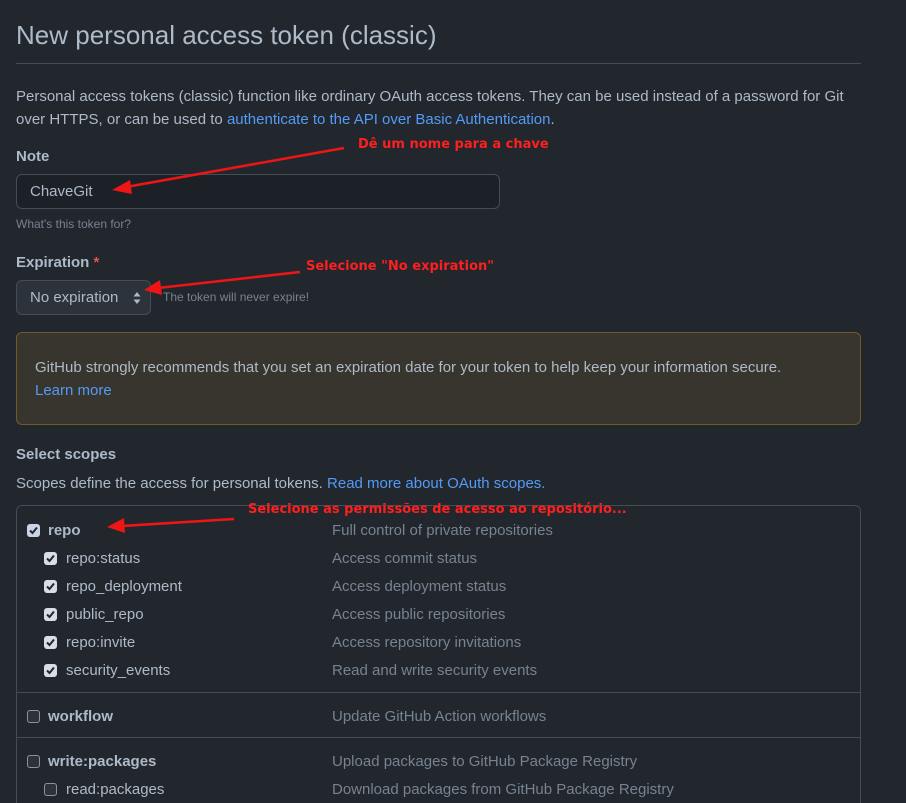  I want to click on expiration-label: Expiration *, so click(57, 262).